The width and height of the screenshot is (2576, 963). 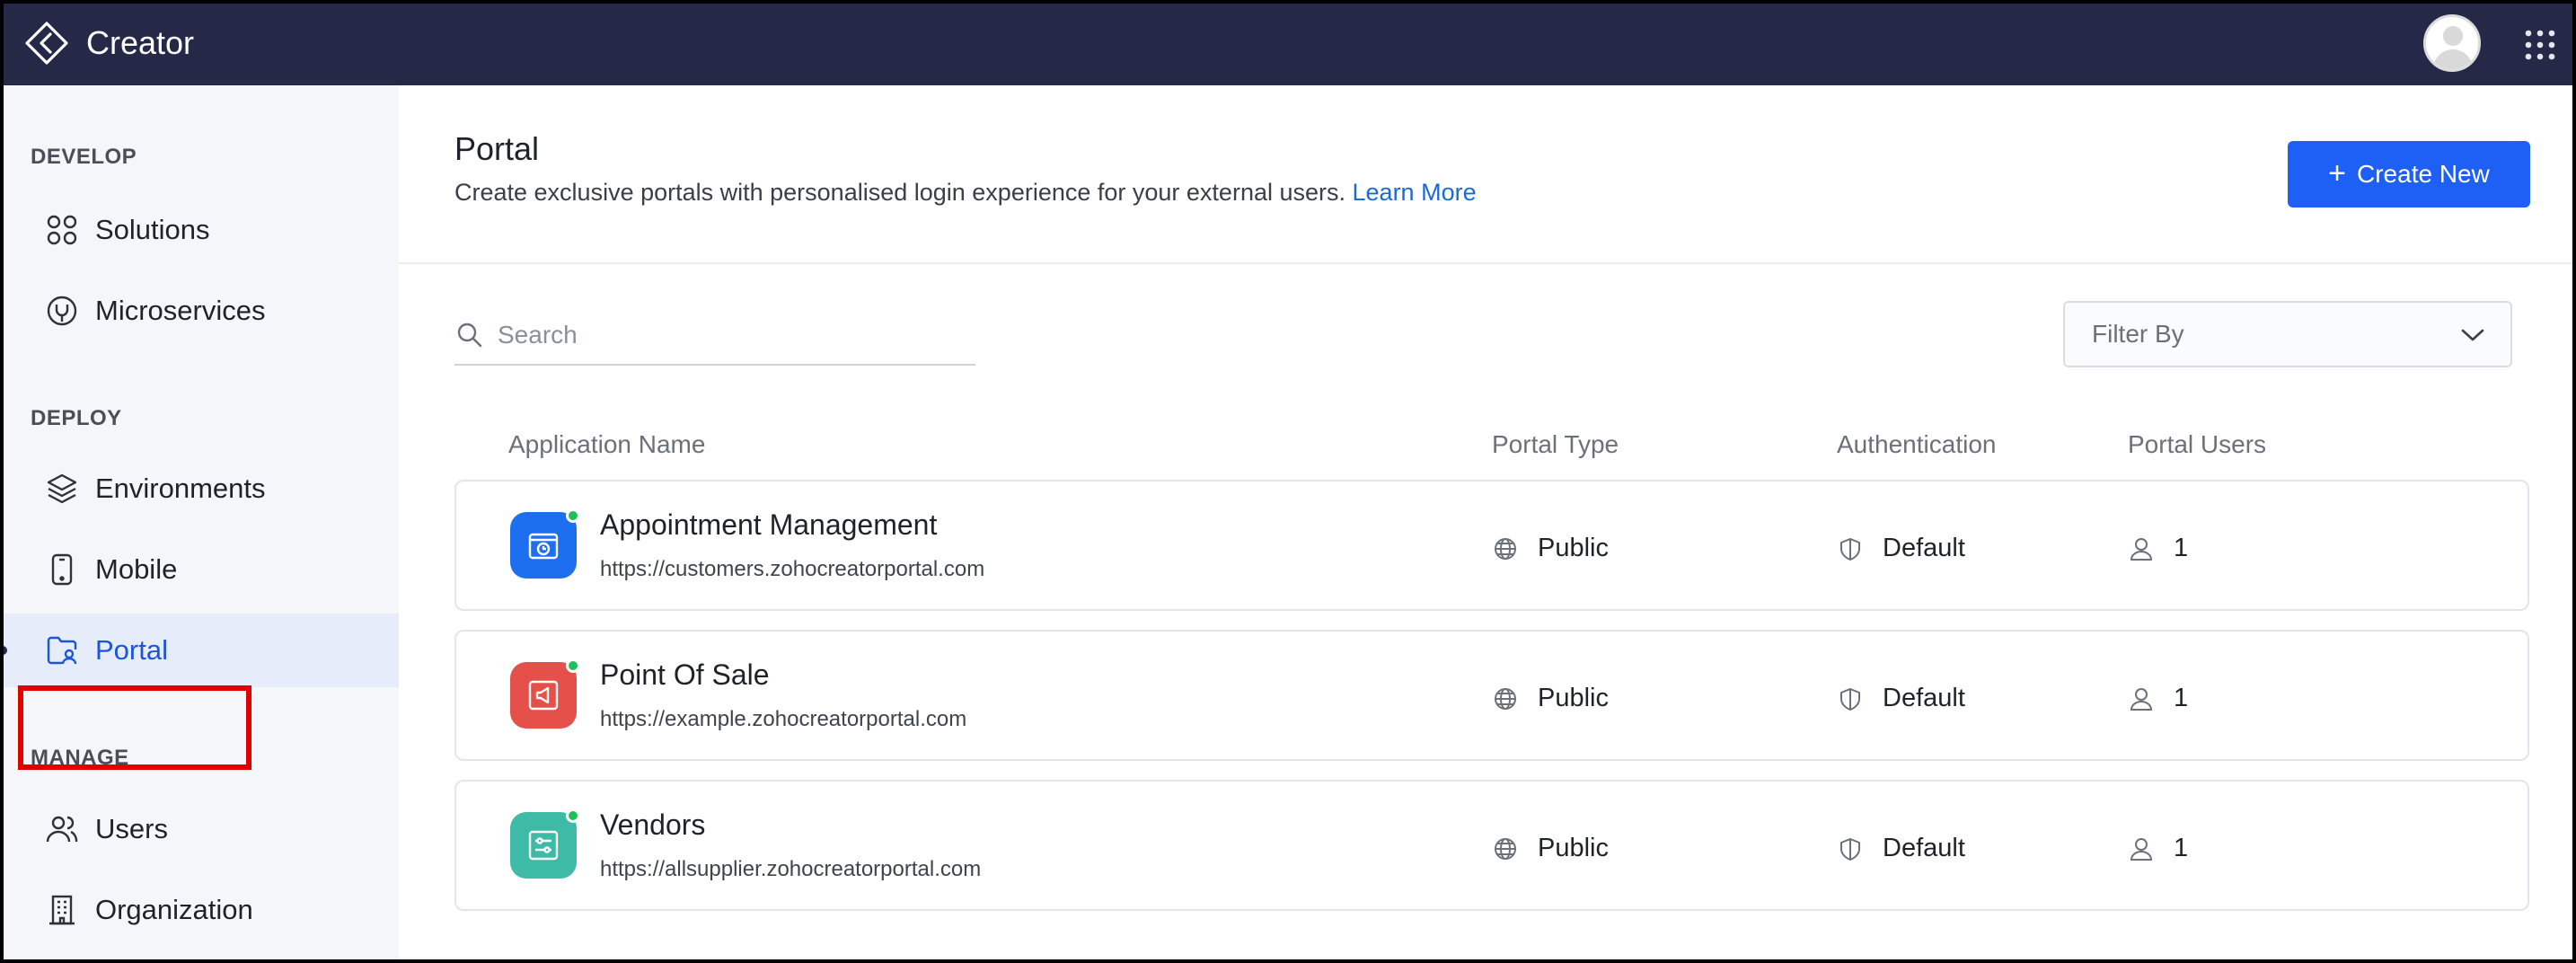 I want to click on column-header-authentication: Authentication, so click(x=1916, y=444).